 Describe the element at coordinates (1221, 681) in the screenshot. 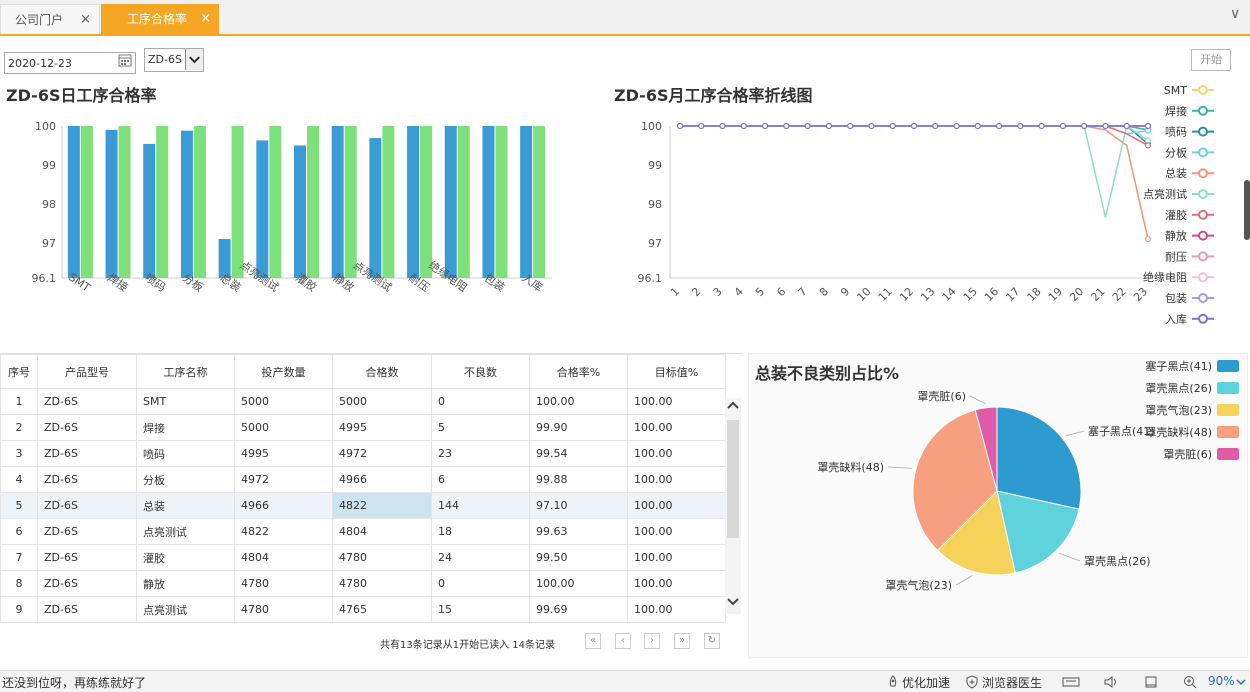

I see `zoom-level: 90%` at that location.